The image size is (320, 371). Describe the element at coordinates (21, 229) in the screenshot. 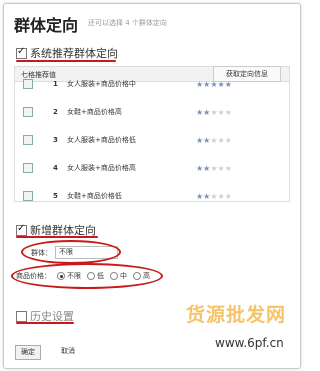

I see `new-section-checkbox` at that location.